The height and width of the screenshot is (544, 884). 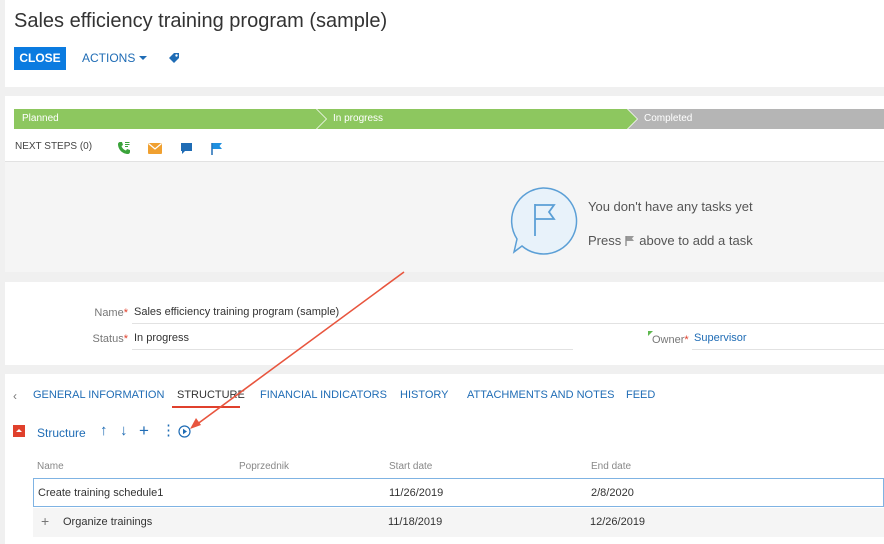 I want to click on flag-bubble-icon, so click(x=544, y=221).